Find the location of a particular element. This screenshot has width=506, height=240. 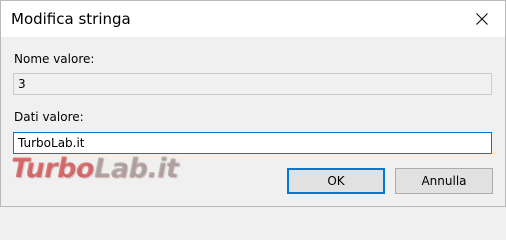

dati-valore-field is located at coordinates (252, 143).